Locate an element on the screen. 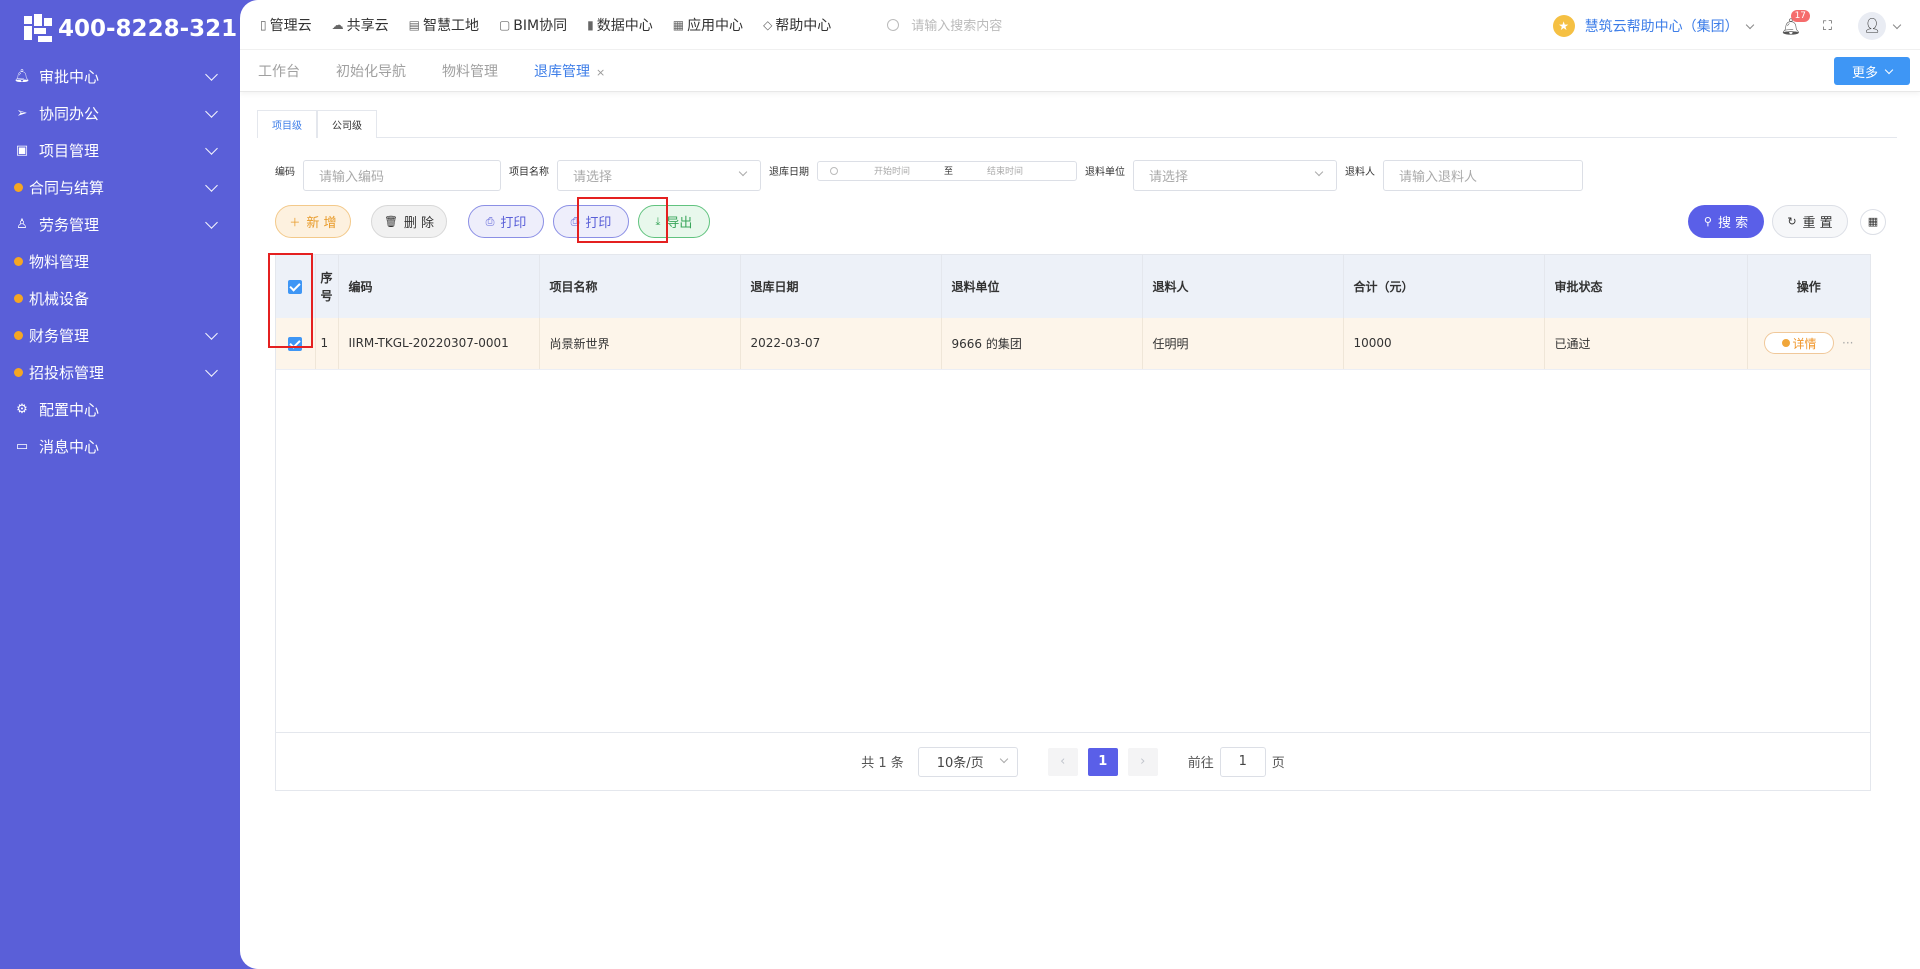  delete-highlight-box is located at coordinates (622, 220).